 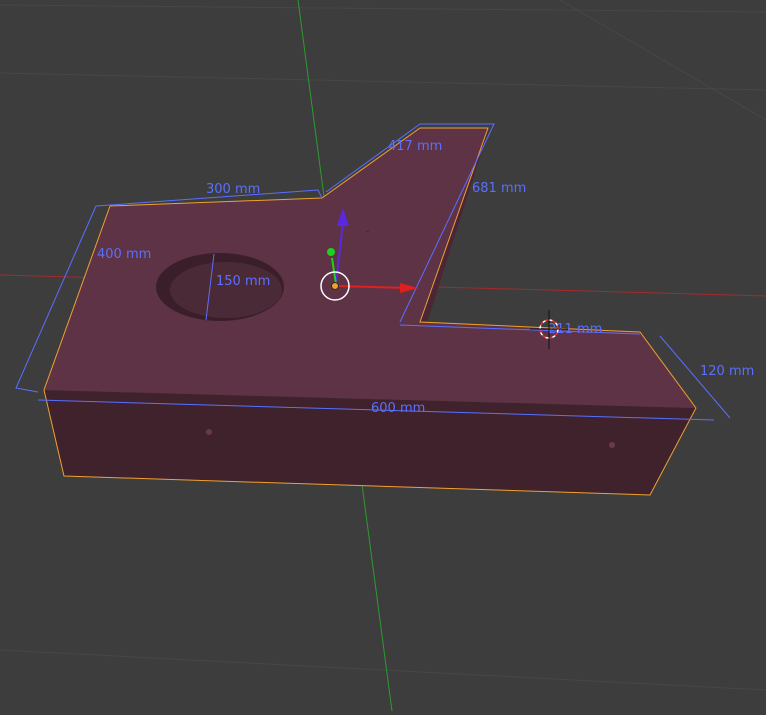 I want to click on gizmo-label-artifact: -, so click(x=367, y=232).